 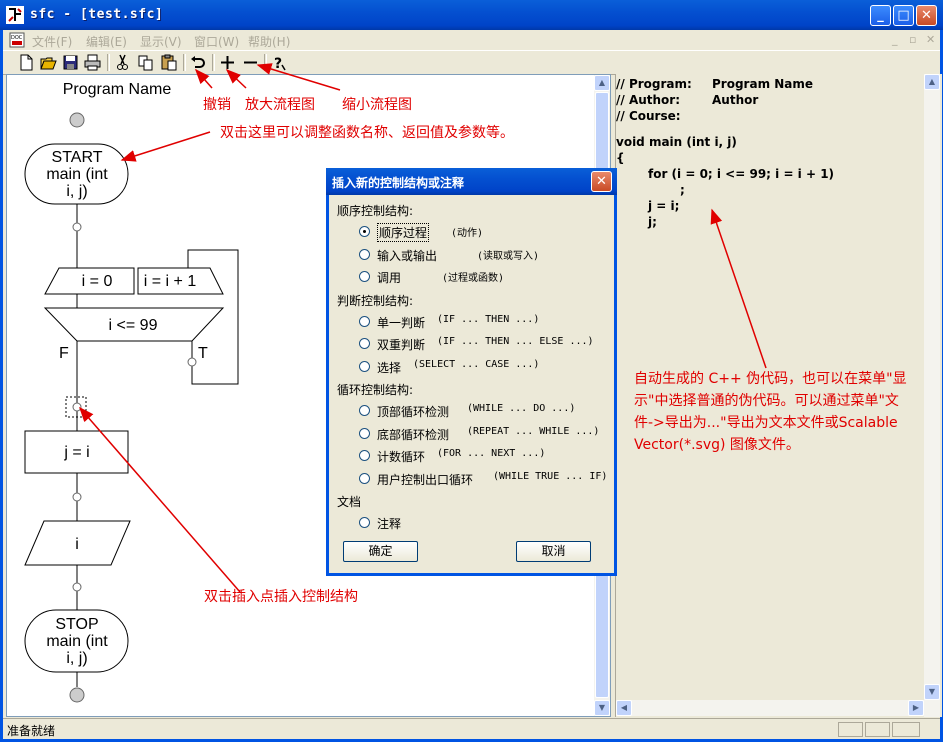 What do you see at coordinates (850, 729) in the screenshot?
I see `status-panel` at bounding box center [850, 729].